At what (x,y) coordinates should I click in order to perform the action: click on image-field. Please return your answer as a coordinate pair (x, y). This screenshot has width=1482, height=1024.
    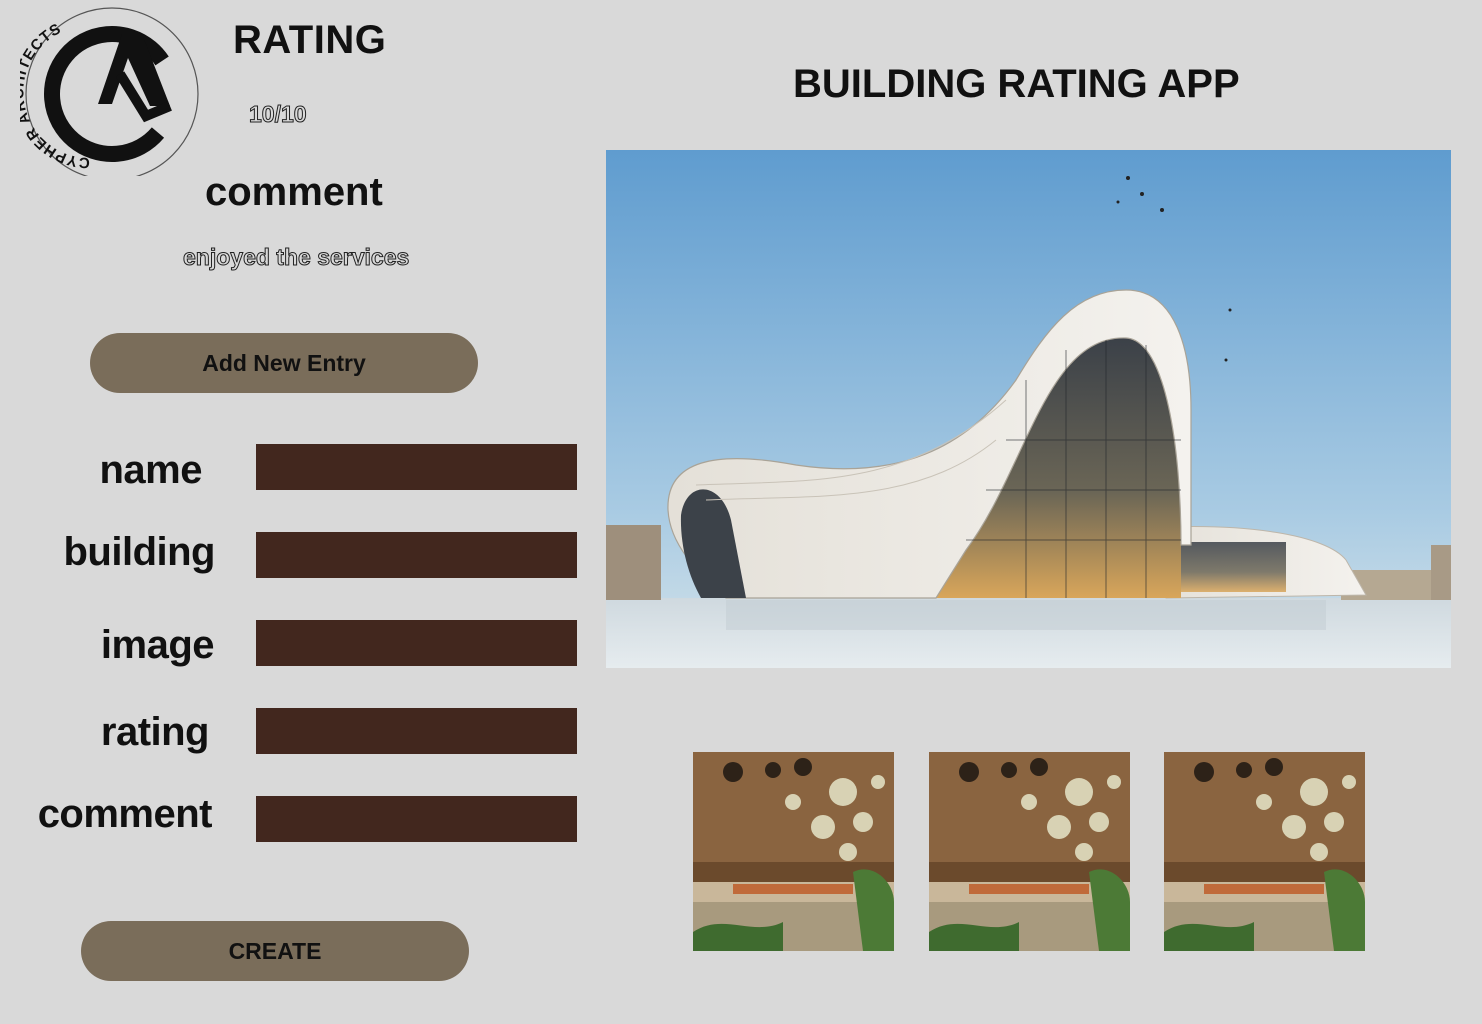
    Looking at the image, I should click on (416, 643).